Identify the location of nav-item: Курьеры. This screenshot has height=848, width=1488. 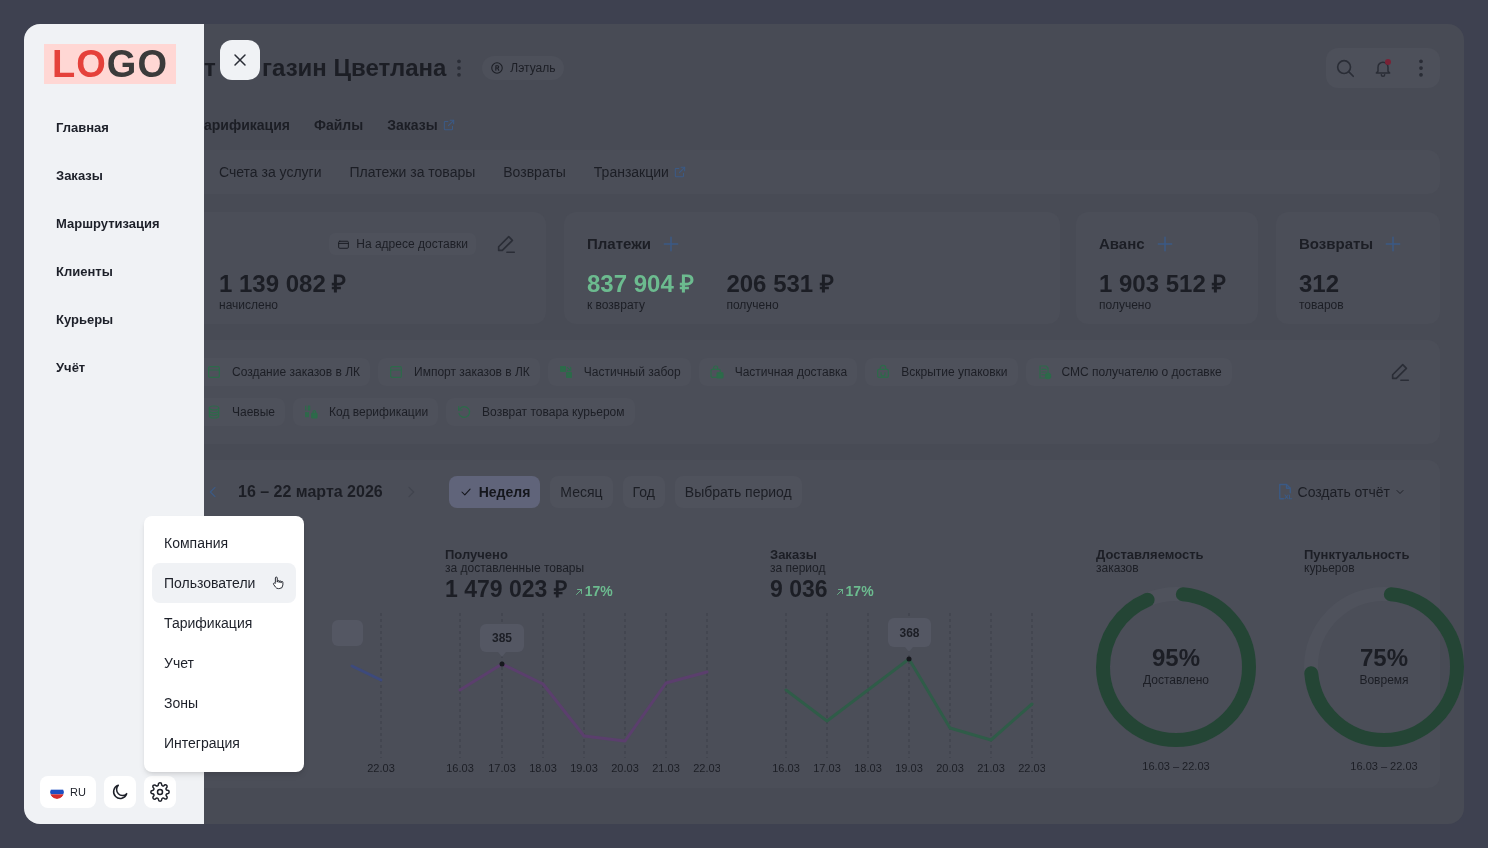
(124, 320).